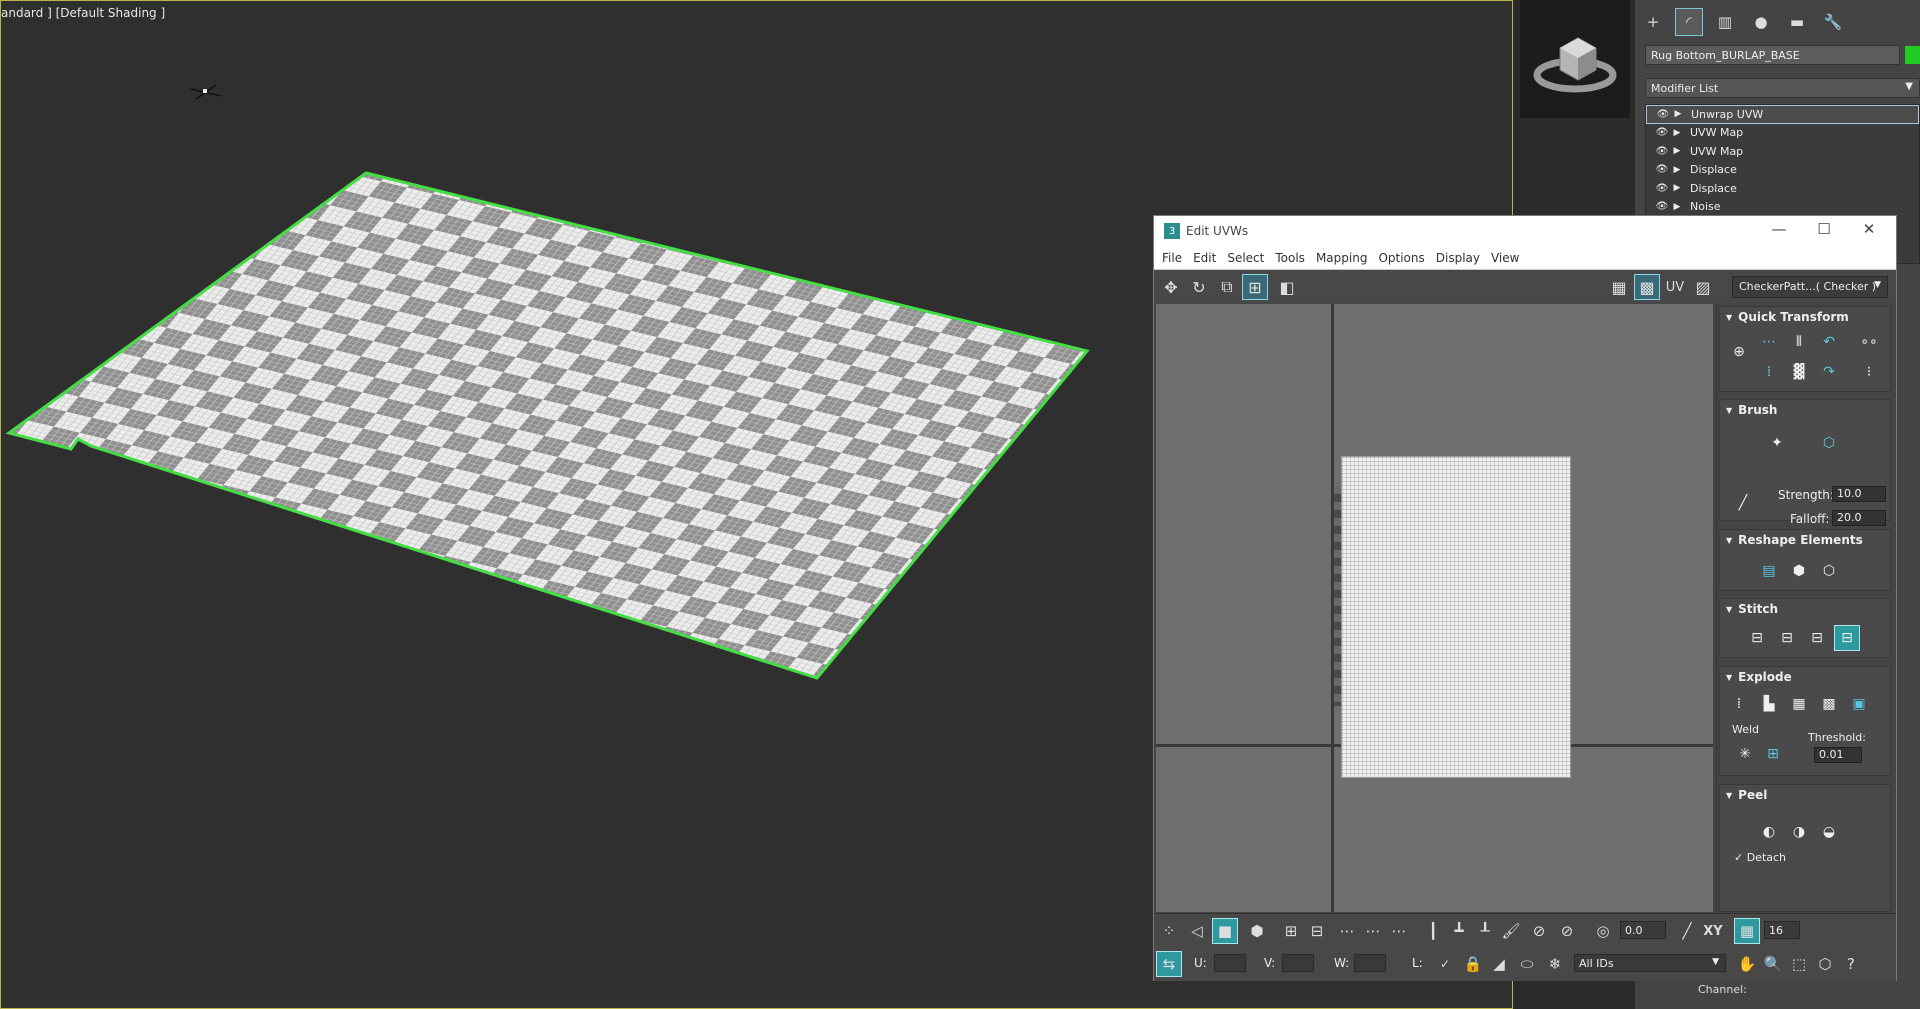  Describe the element at coordinates (1575, 59) in the screenshot. I see `viewcube` at that location.